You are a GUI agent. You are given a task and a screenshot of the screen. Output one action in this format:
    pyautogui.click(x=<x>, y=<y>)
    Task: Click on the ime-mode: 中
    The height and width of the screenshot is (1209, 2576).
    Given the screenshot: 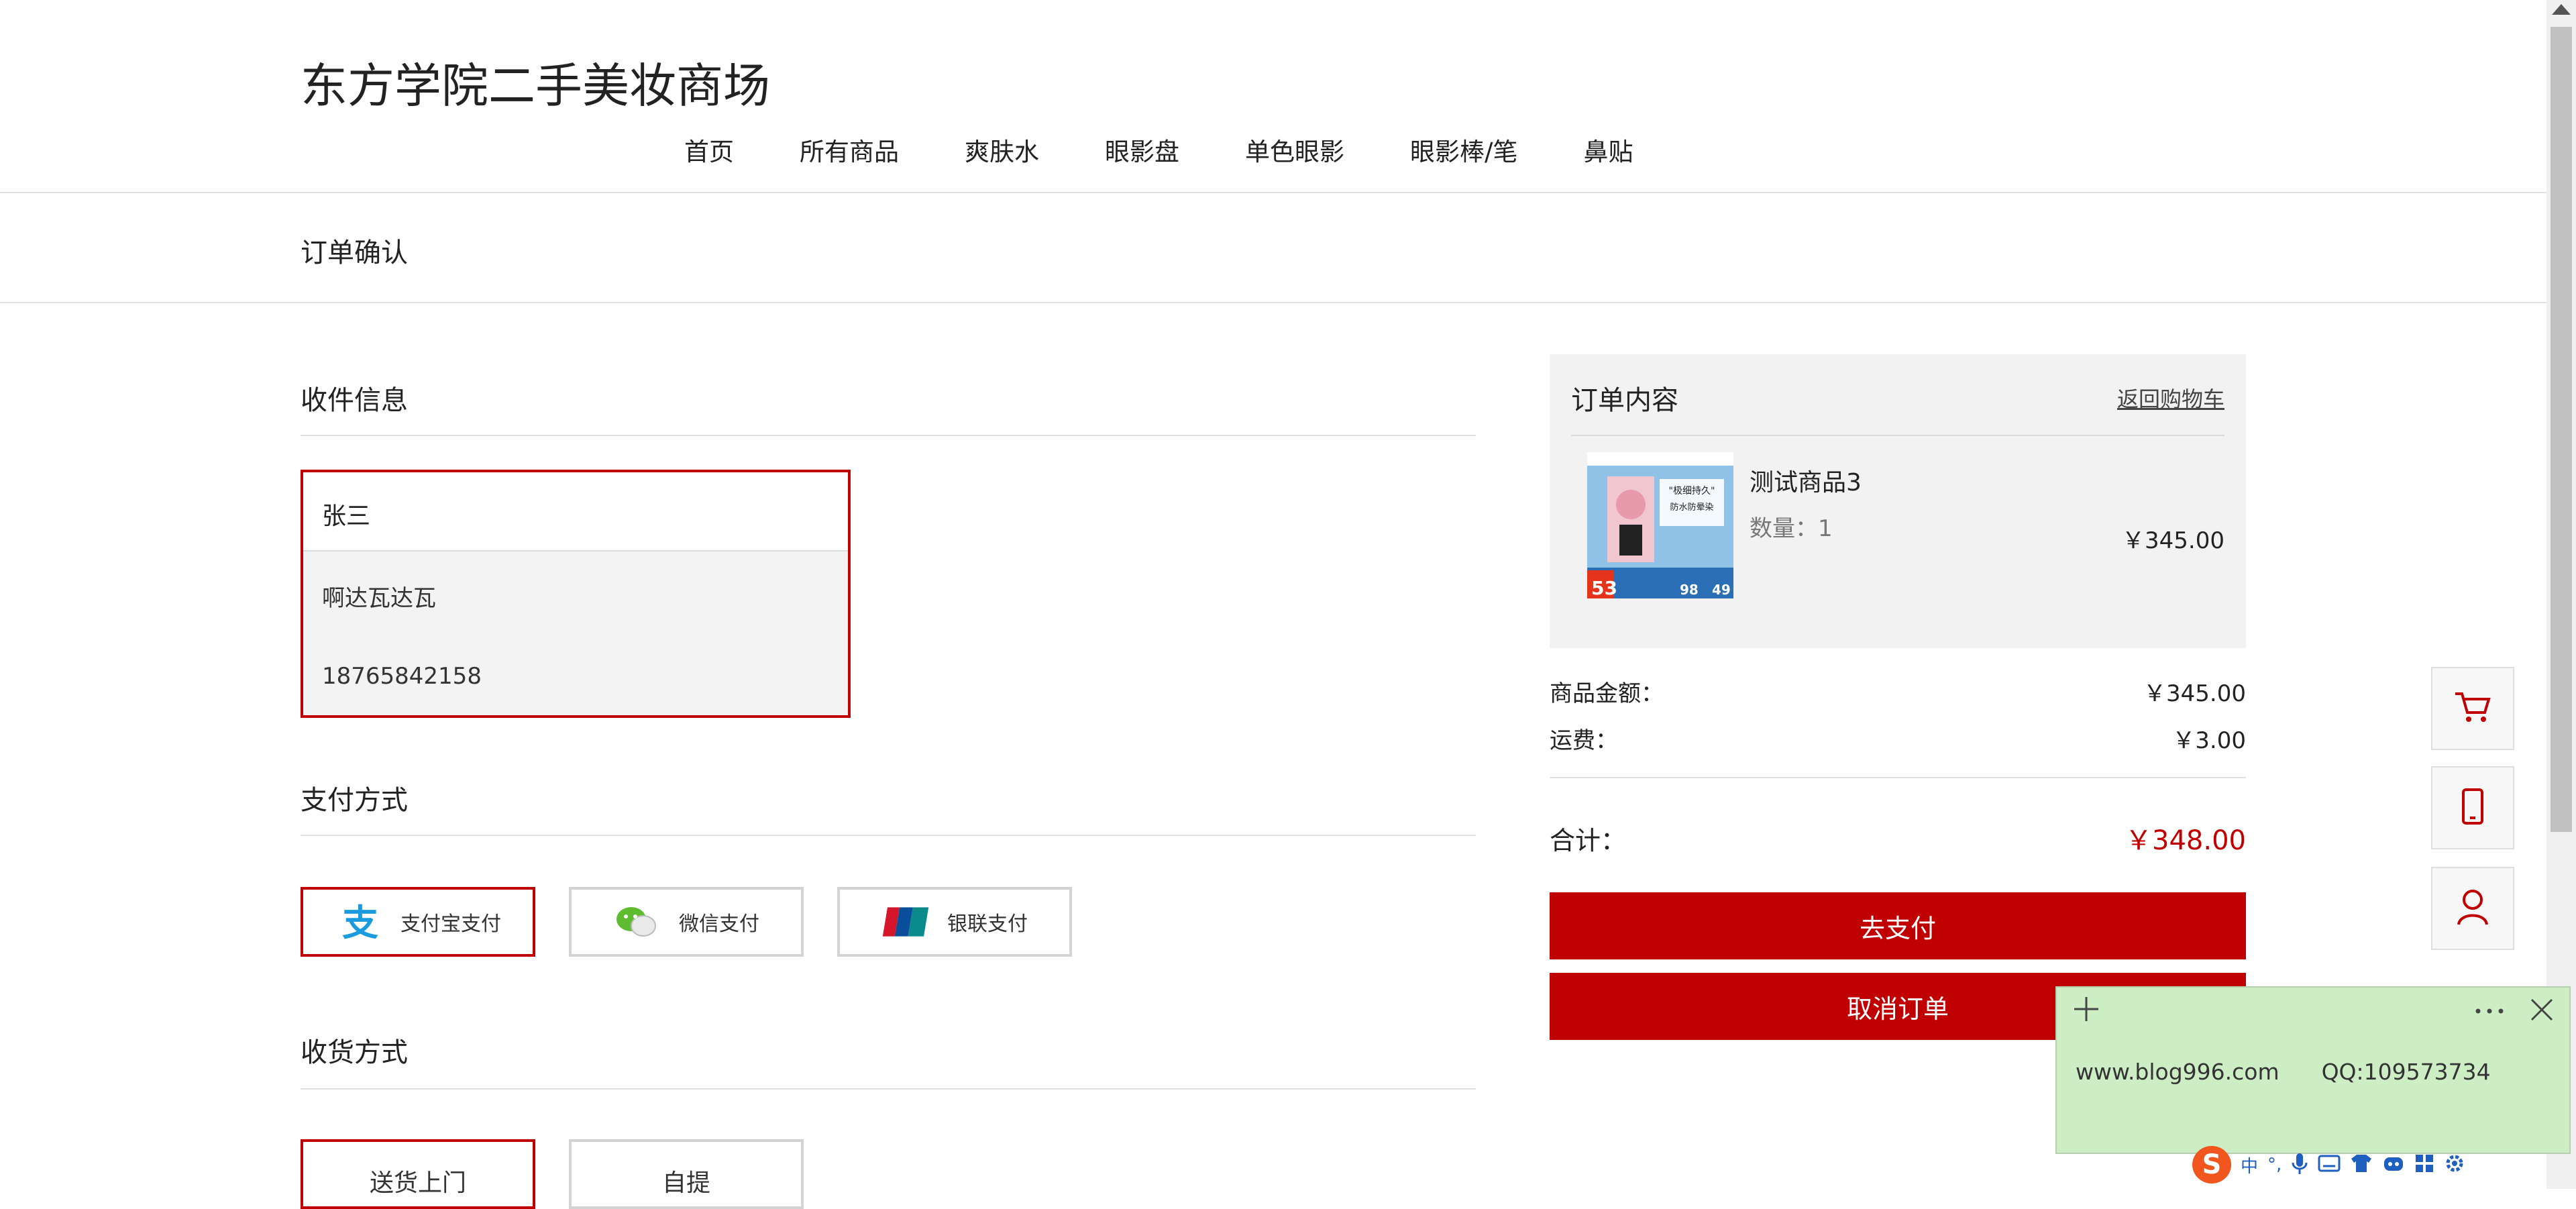 What is the action you would take?
    pyautogui.click(x=2249, y=1165)
    